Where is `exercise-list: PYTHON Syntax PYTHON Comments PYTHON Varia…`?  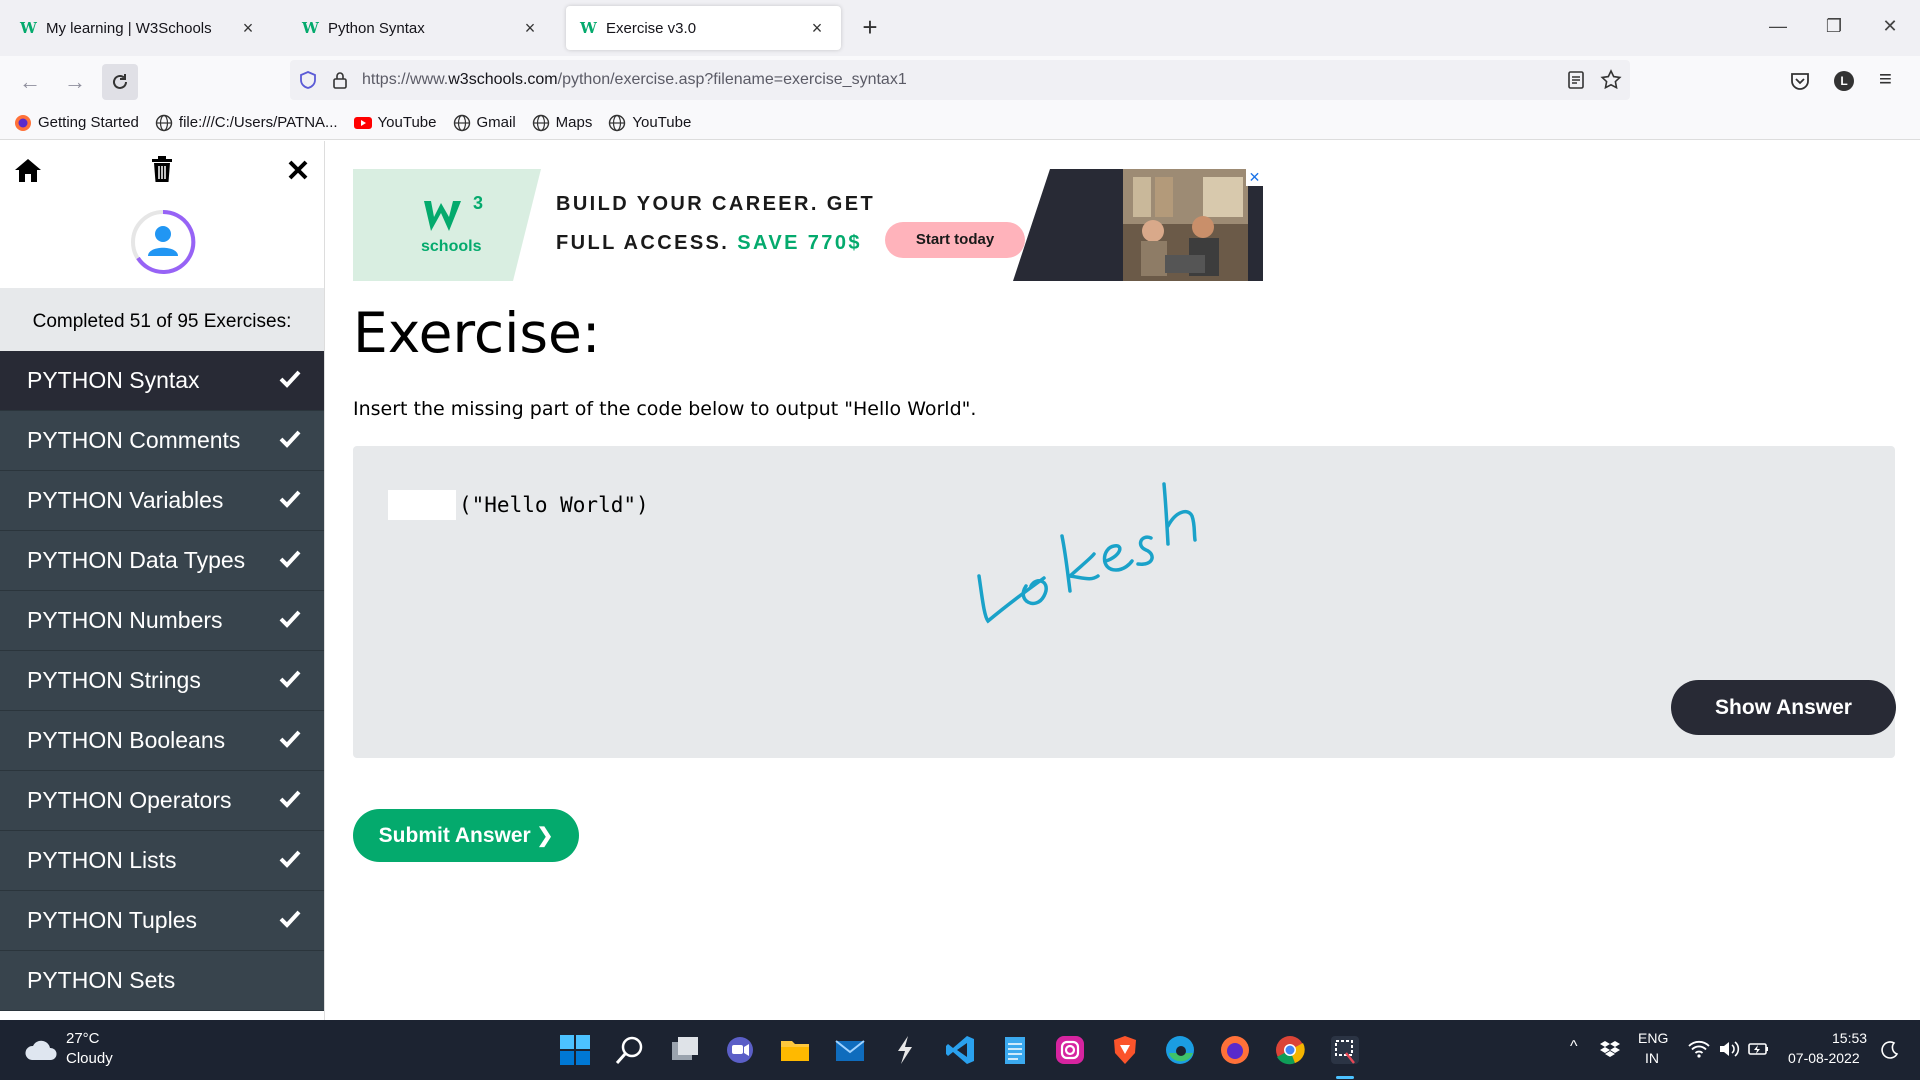
exercise-list: PYTHON Syntax PYTHON Comments PYTHON Varia… is located at coordinates (162, 681).